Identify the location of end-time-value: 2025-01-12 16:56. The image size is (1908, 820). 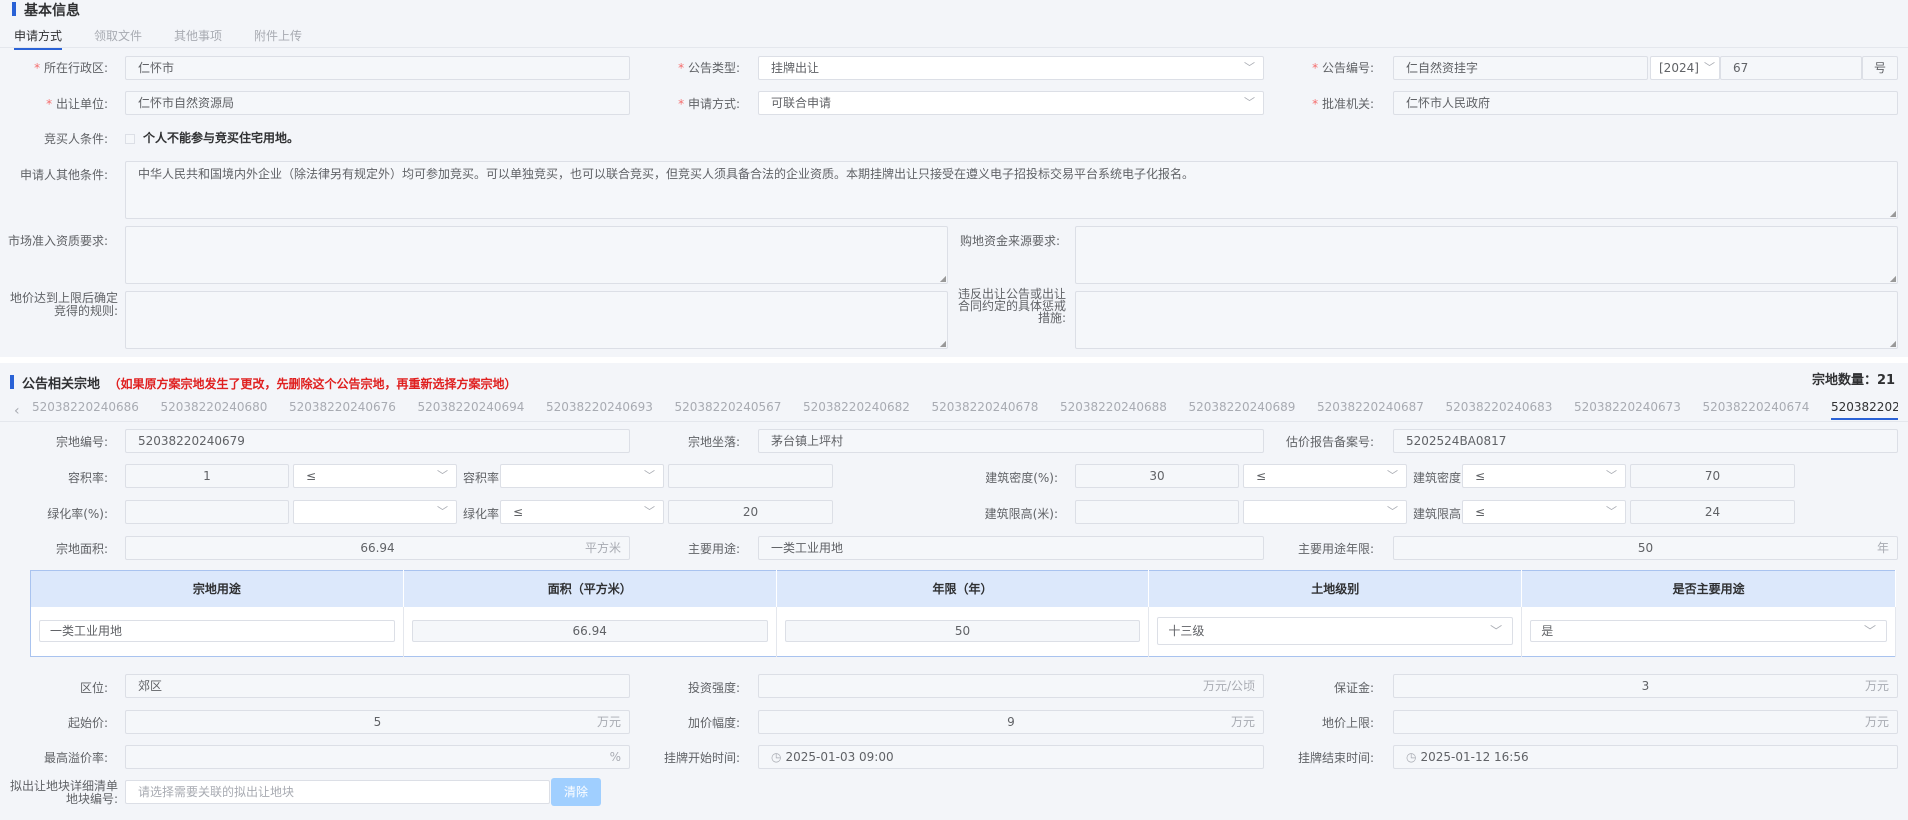
(1474, 757).